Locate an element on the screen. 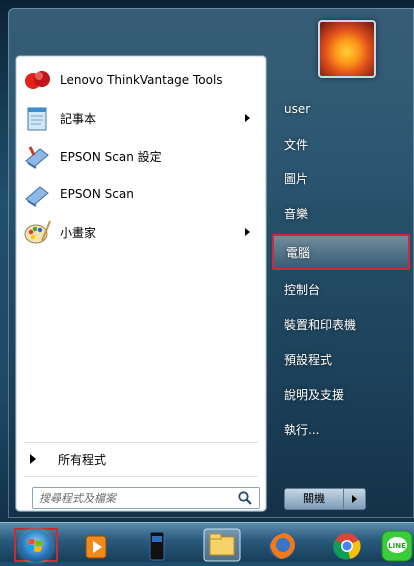 The width and height of the screenshot is (414, 566). search-input: 搜尋程式及檔案 is located at coordinates (146, 498).